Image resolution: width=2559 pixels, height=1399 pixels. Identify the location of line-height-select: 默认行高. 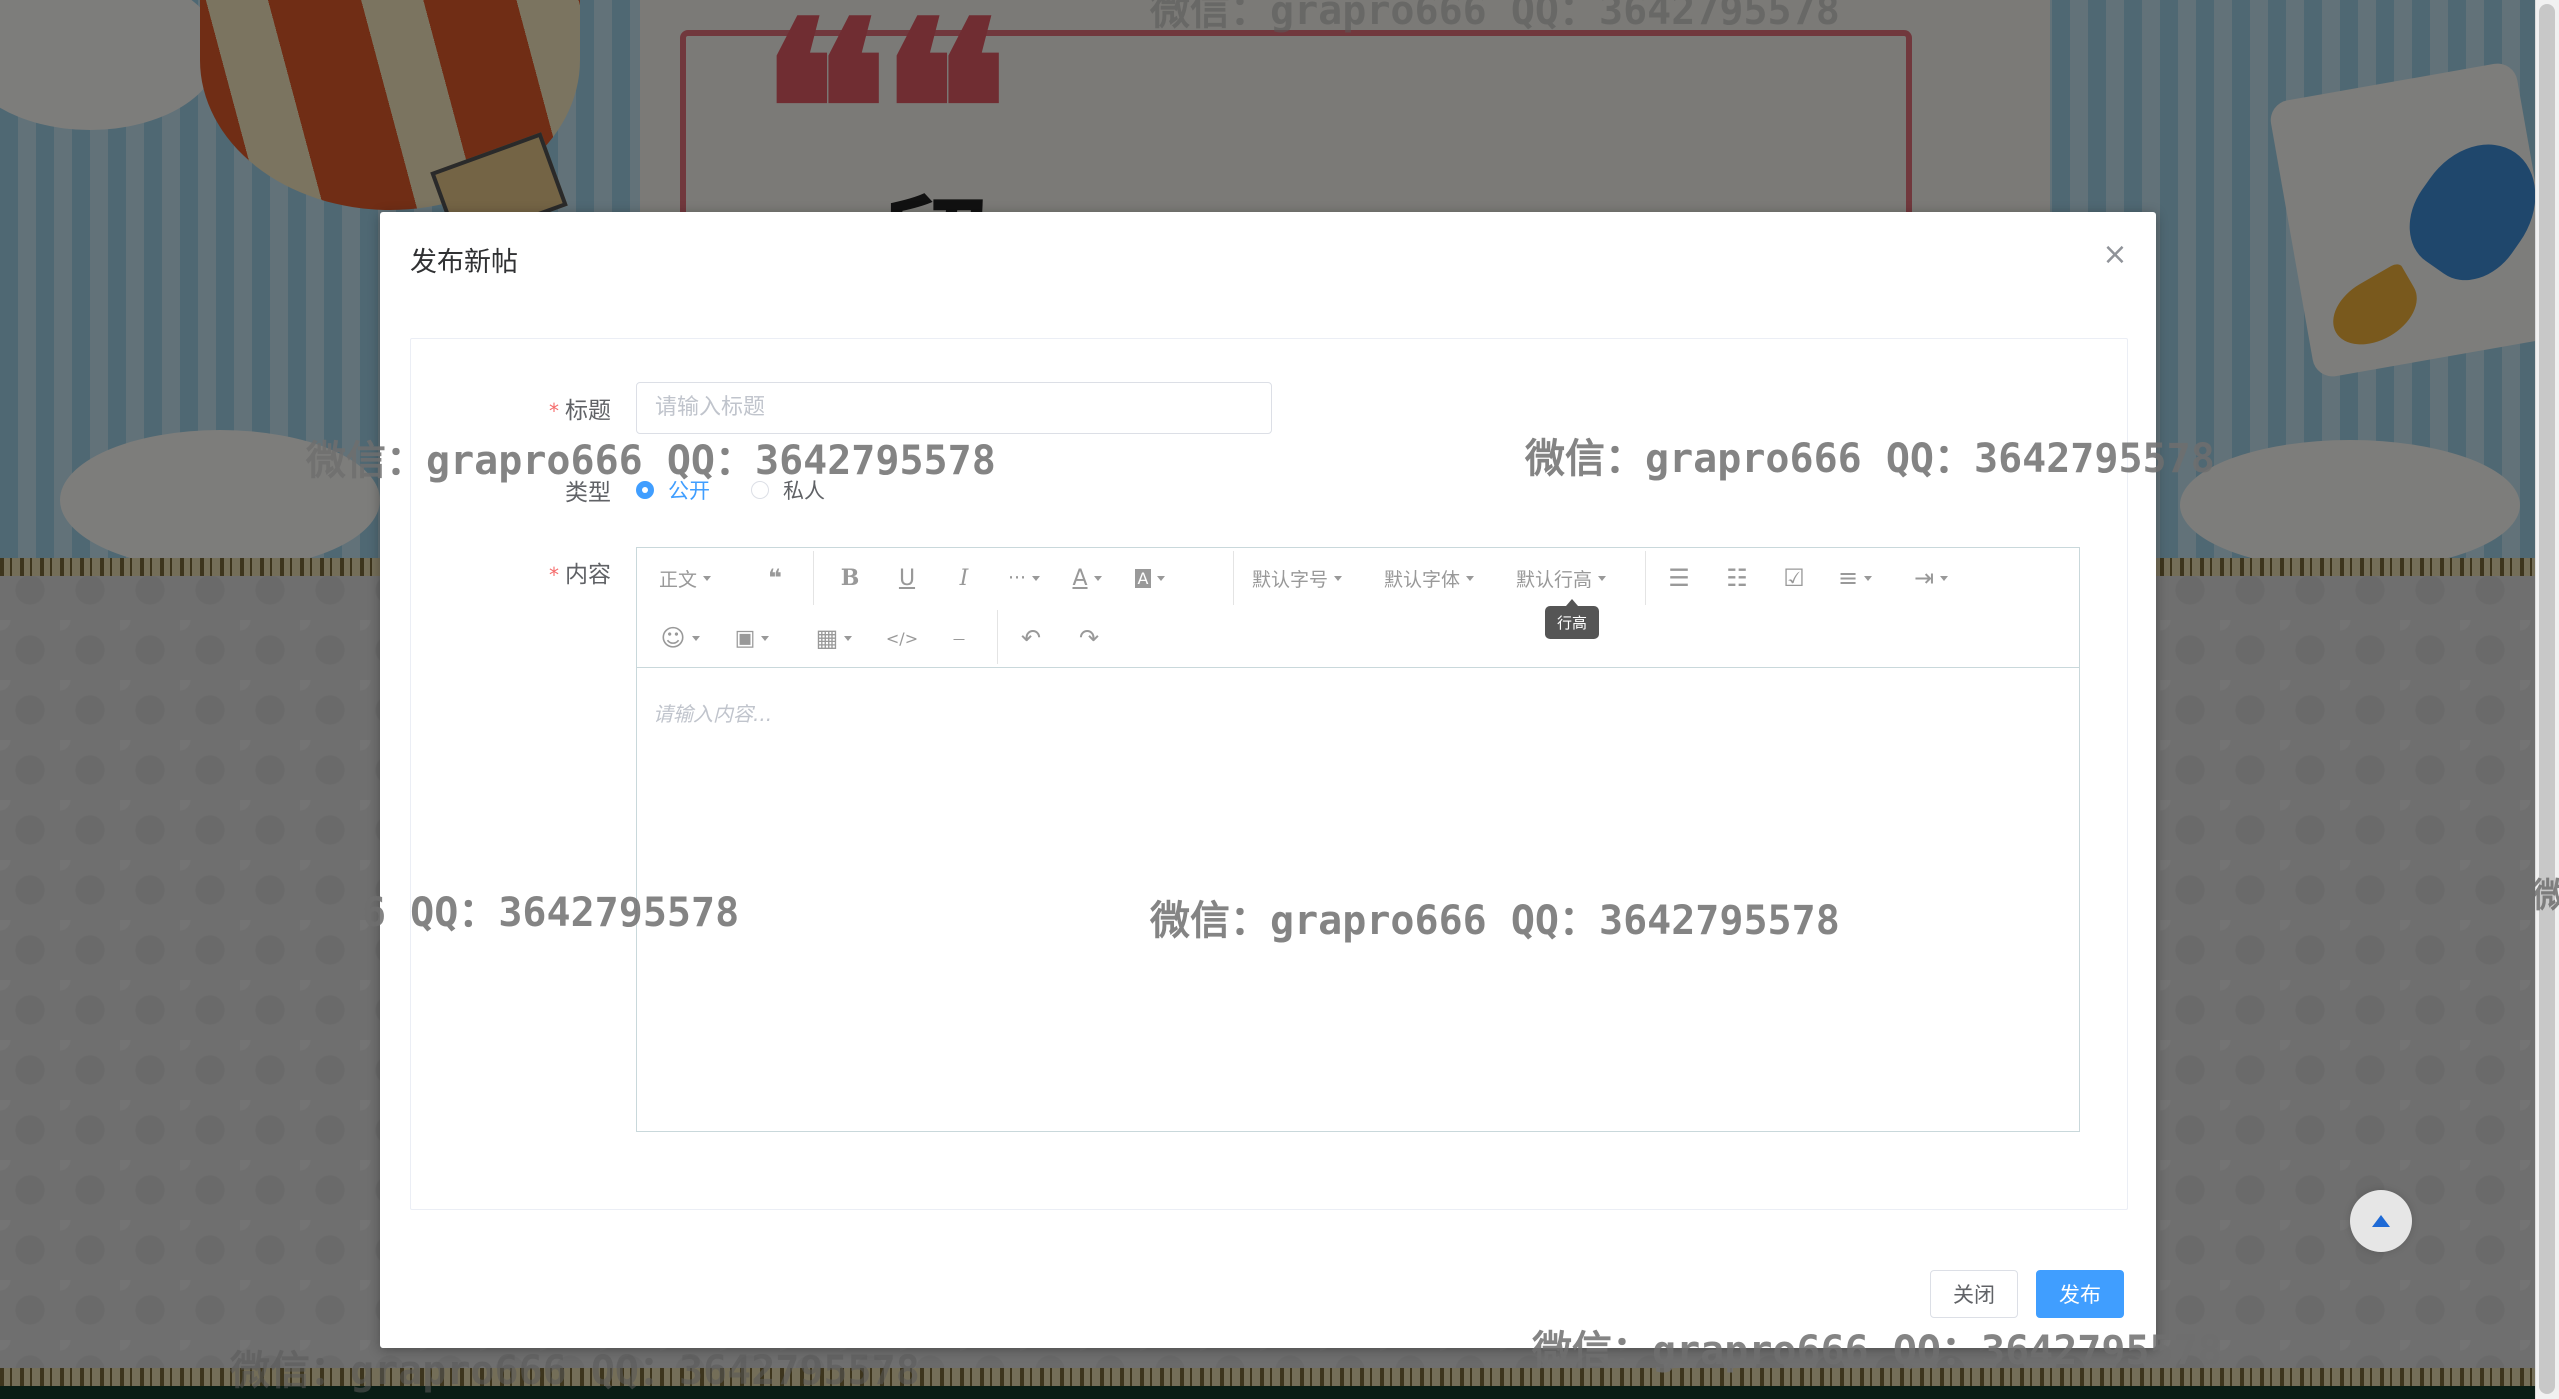
(1561, 578).